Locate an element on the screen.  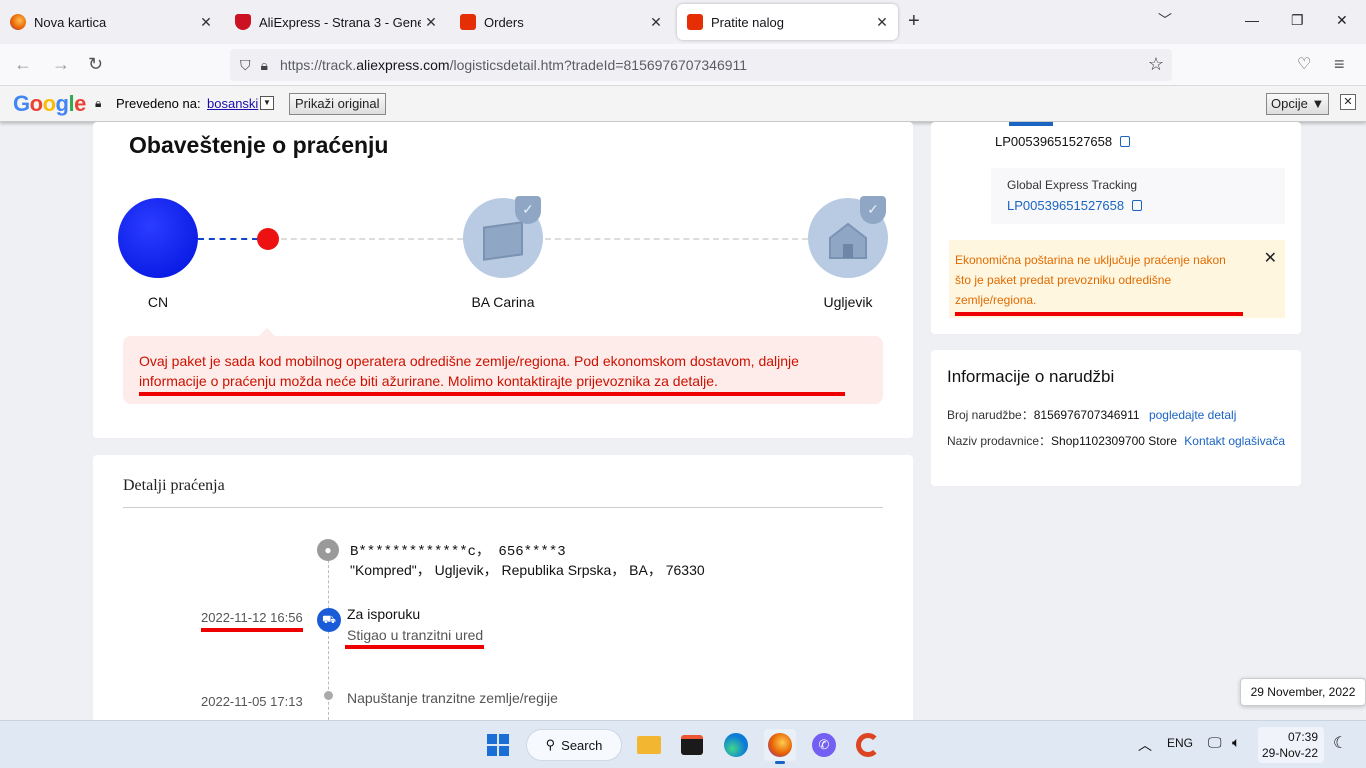
options-button: Opcije ▼ is located at coordinates (1298, 104).